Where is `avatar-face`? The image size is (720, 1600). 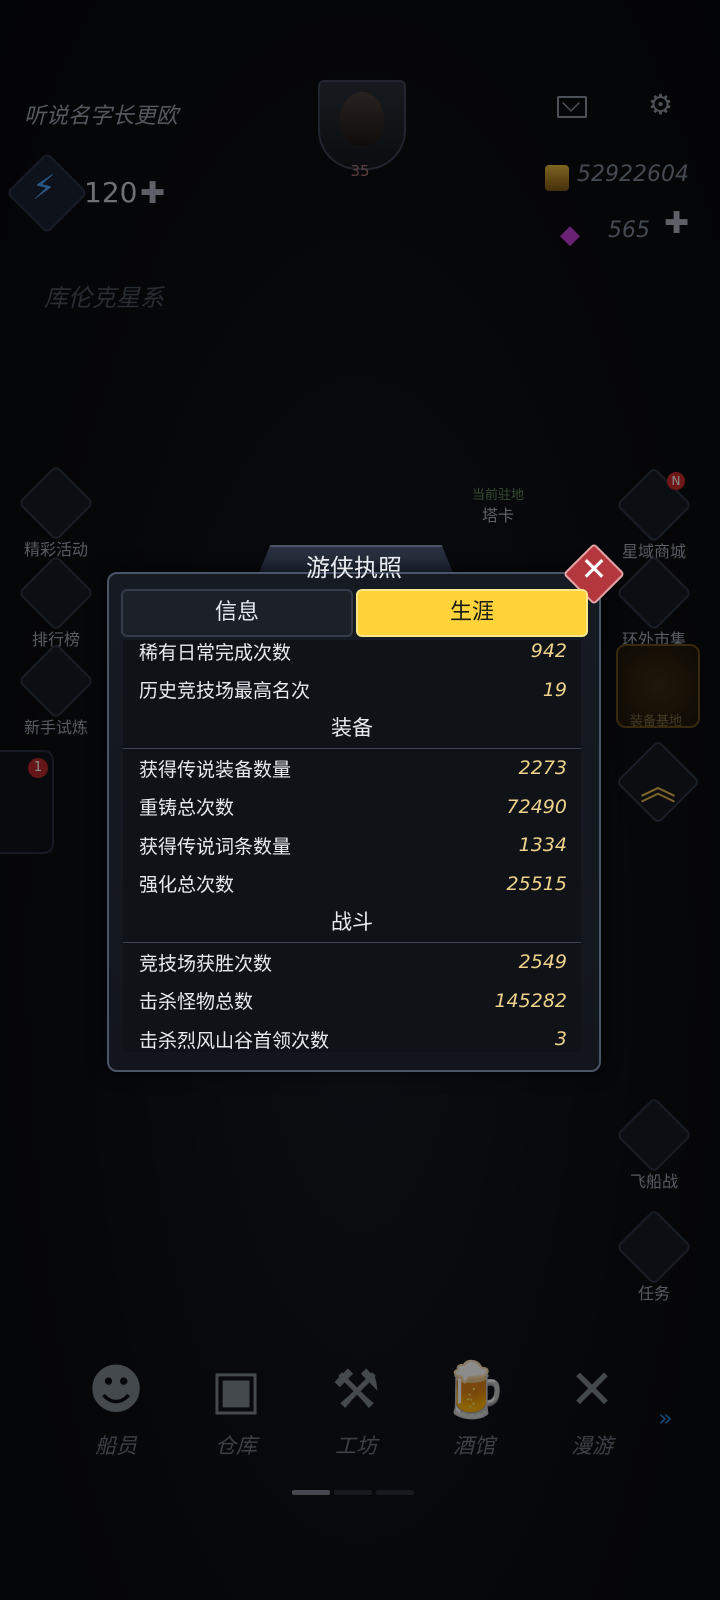 avatar-face is located at coordinates (362, 119).